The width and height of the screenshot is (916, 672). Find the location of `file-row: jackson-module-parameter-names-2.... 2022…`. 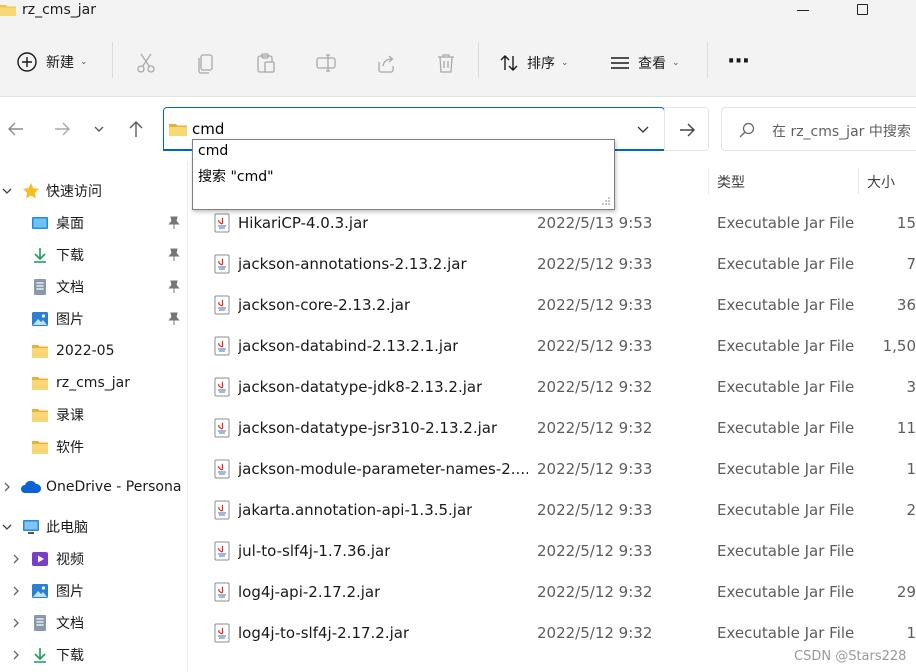

file-row: jackson-module-parameter-names-2.... 2022… is located at coordinates (552, 469).